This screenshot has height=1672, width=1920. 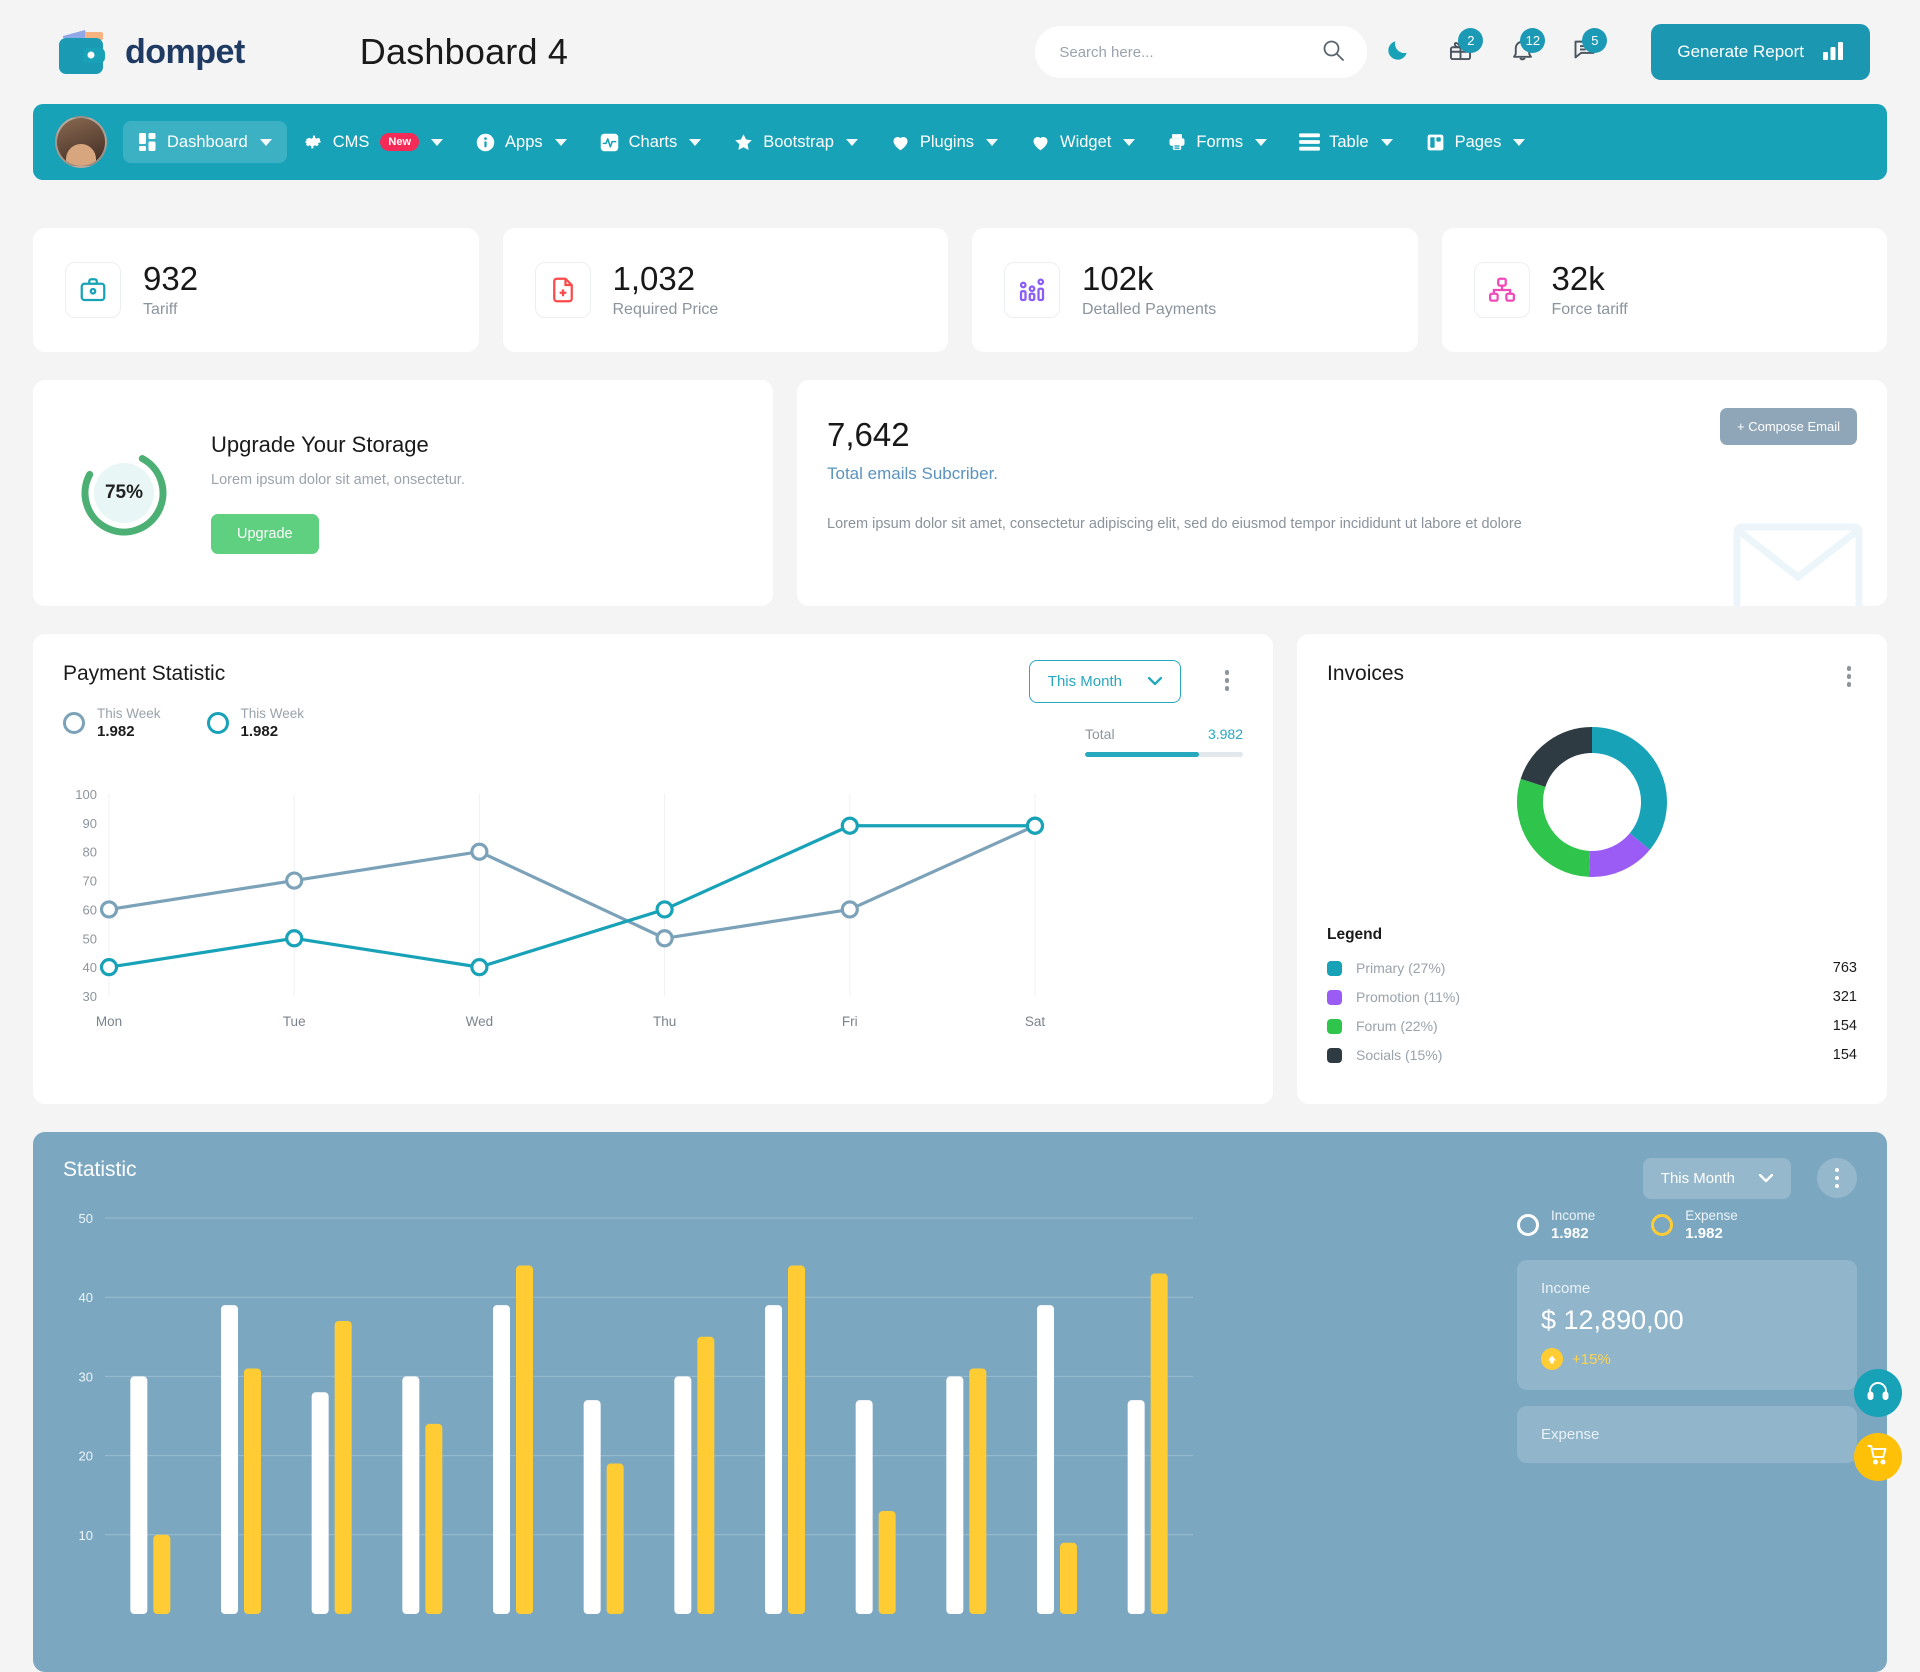 What do you see at coordinates (90, 823) in the screenshot?
I see `svg-text: 90` at bounding box center [90, 823].